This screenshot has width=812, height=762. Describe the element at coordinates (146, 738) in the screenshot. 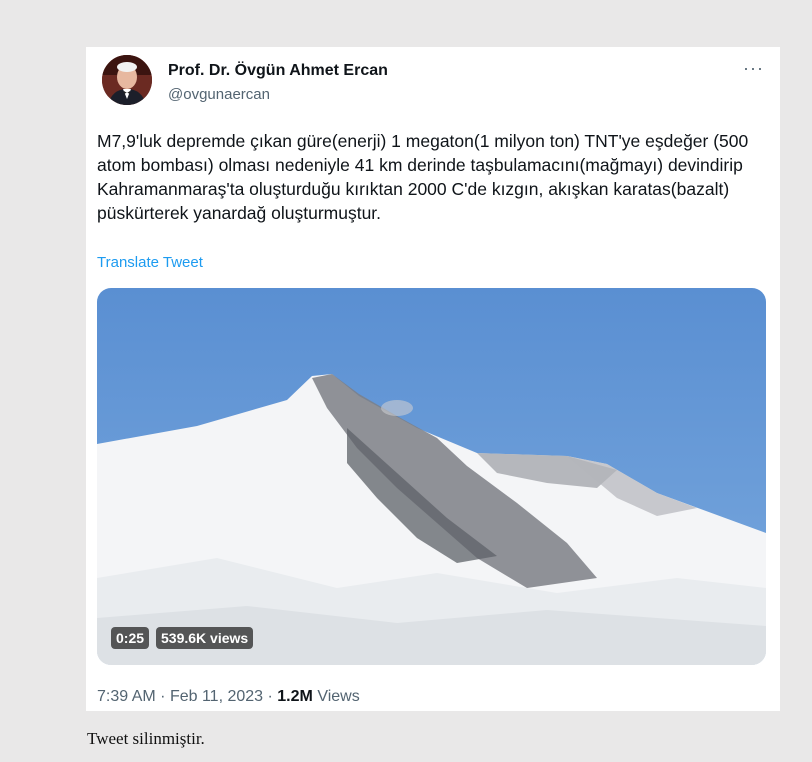

I see `deleted-caption: Tweet silinmiştir.` at that location.